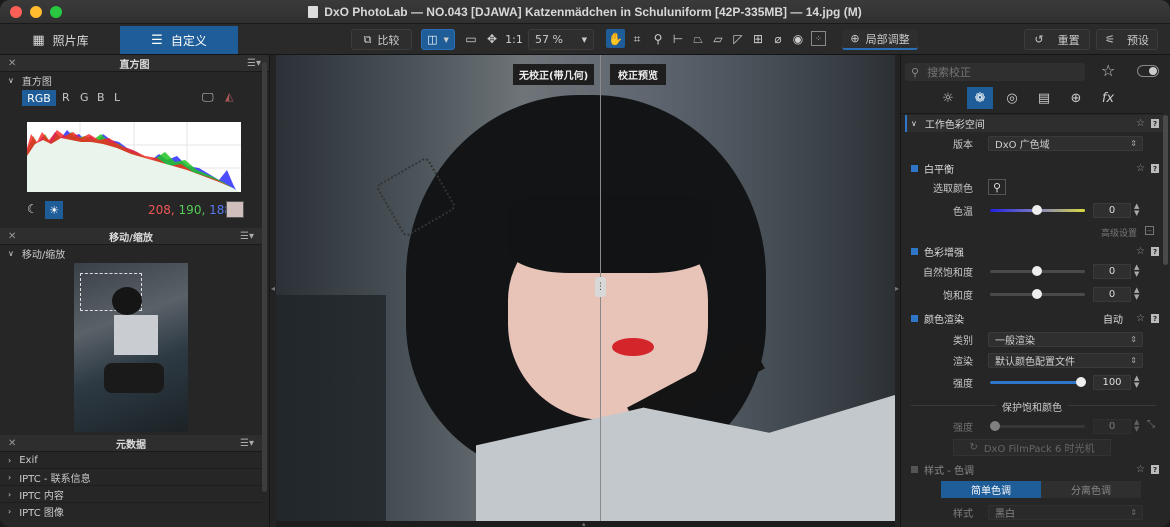 The image size is (1170, 527). What do you see at coordinates (381, 39) in the screenshot?
I see `compare-button: ⧉ 比较` at bounding box center [381, 39].